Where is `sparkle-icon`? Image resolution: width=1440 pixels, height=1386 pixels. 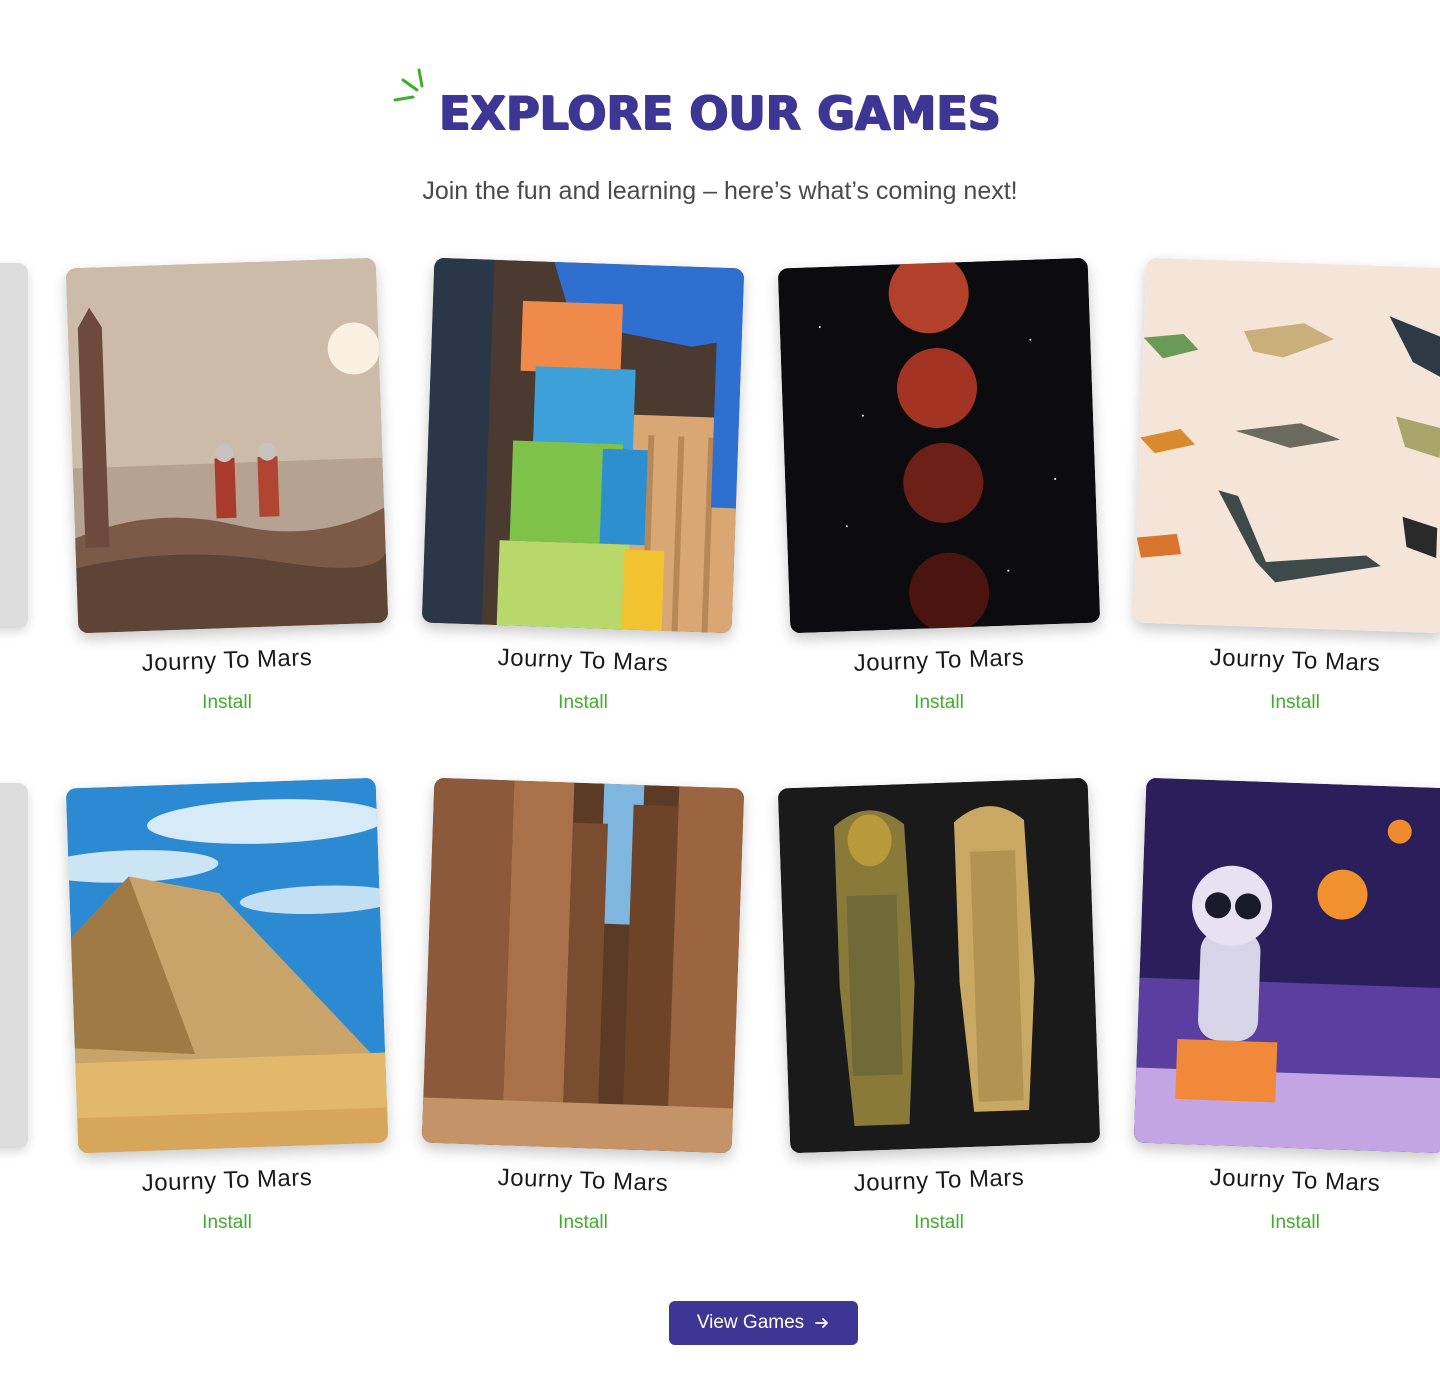
sparkle-icon is located at coordinates (408, 85).